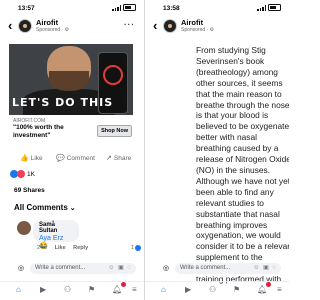 The height and width of the screenshot is (300, 320). I want to click on body-line: better with nasal, so click(226, 137).